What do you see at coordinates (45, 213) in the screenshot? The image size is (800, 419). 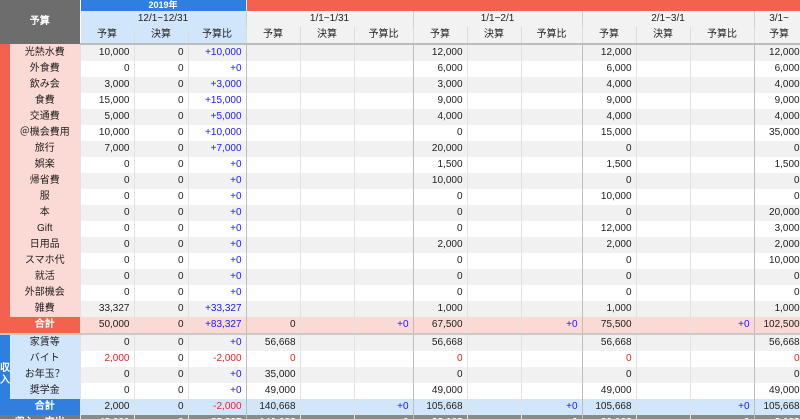 I see `row-label: 本` at bounding box center [45, 213].